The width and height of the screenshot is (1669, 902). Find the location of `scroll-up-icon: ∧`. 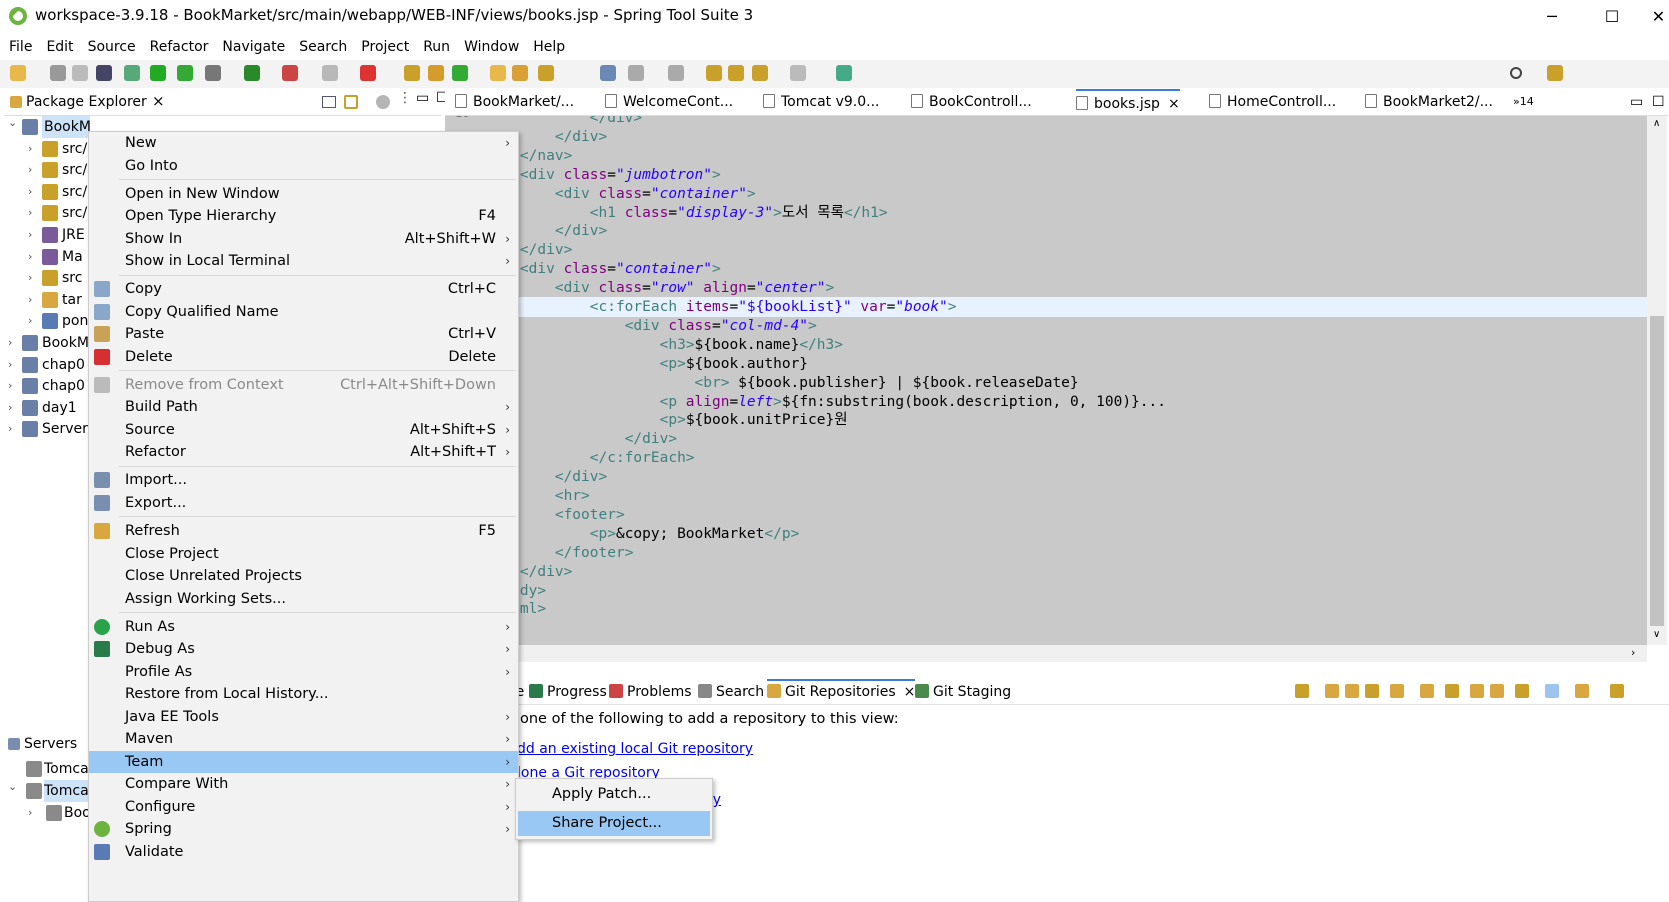

scroll-up-icon: ∧ is located at coordinates (1656, 123).